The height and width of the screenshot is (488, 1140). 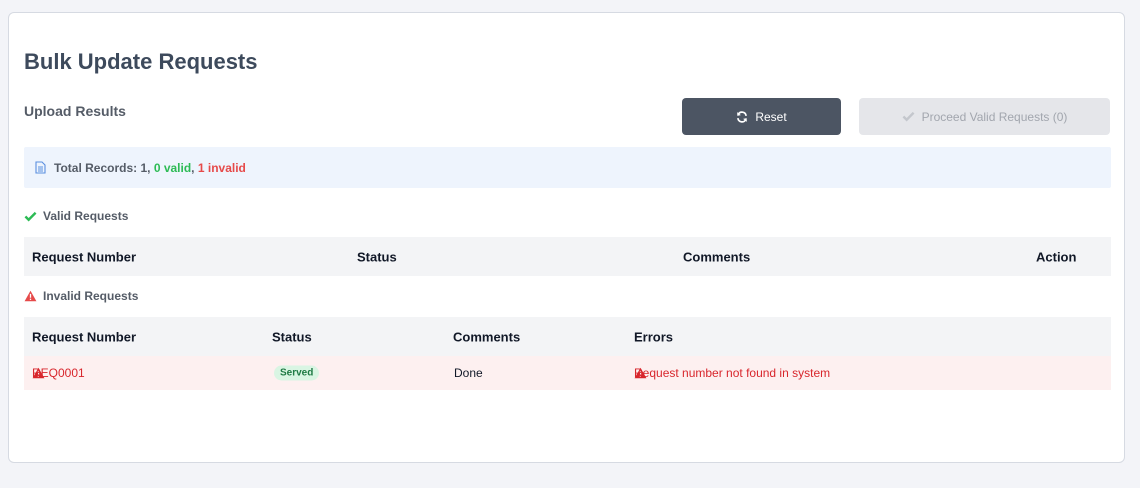 I want to click on valid-requests-title: Valid Requests, so click(x=86, y=216).